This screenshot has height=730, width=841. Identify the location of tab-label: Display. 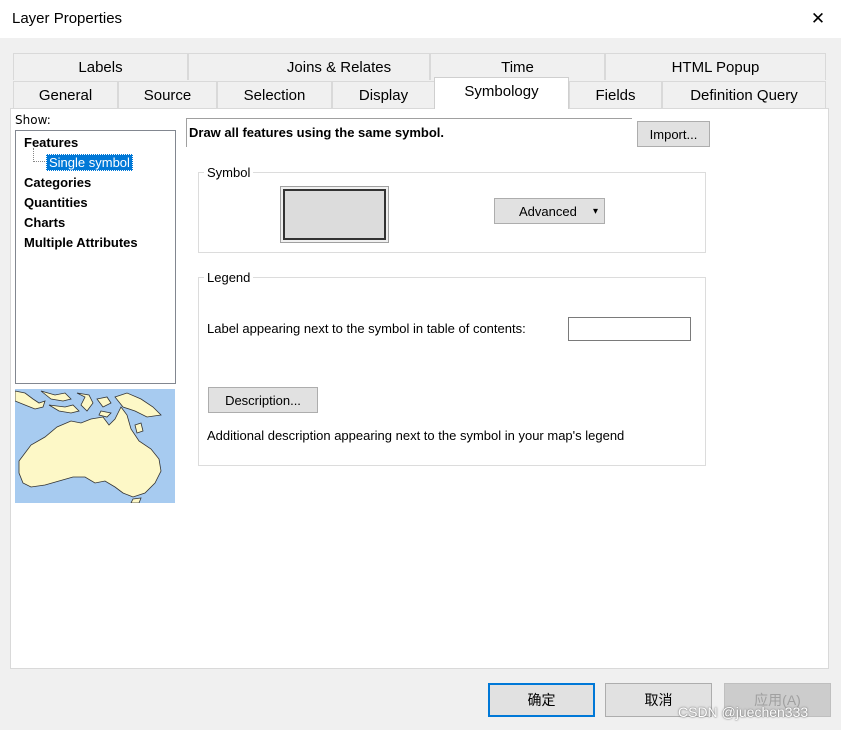
(383, 95).